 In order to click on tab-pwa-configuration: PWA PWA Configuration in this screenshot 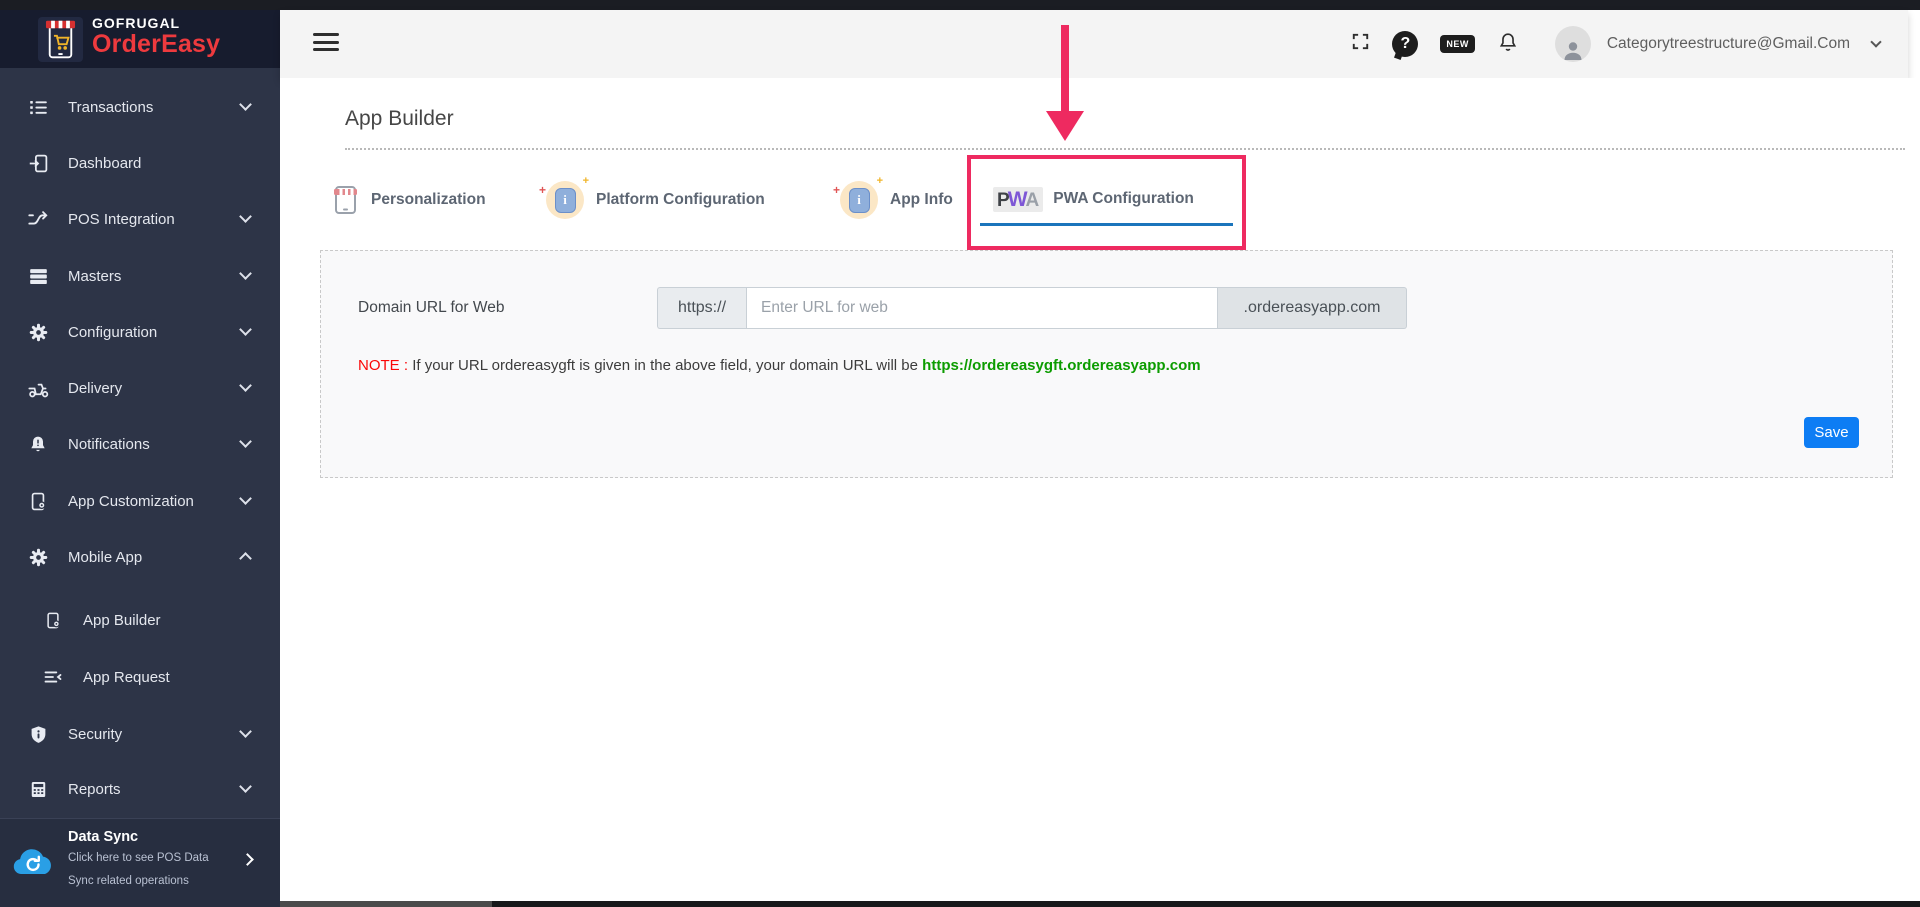, I will do `click(1093, 199)`.